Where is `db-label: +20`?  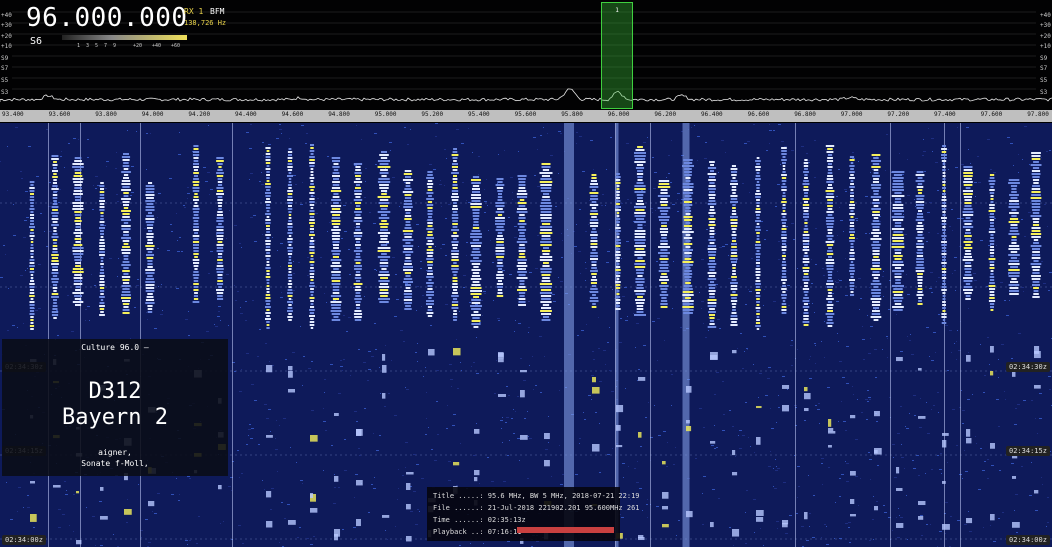
db-label: +20 is located at coordinates (6, 36).